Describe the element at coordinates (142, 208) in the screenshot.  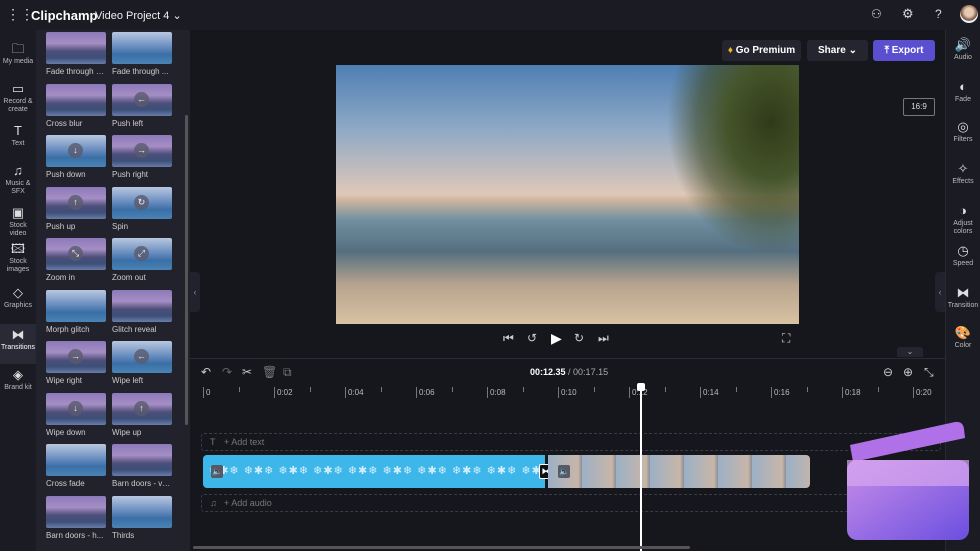
I see `transition-spin: ↻ Spin` at that location.